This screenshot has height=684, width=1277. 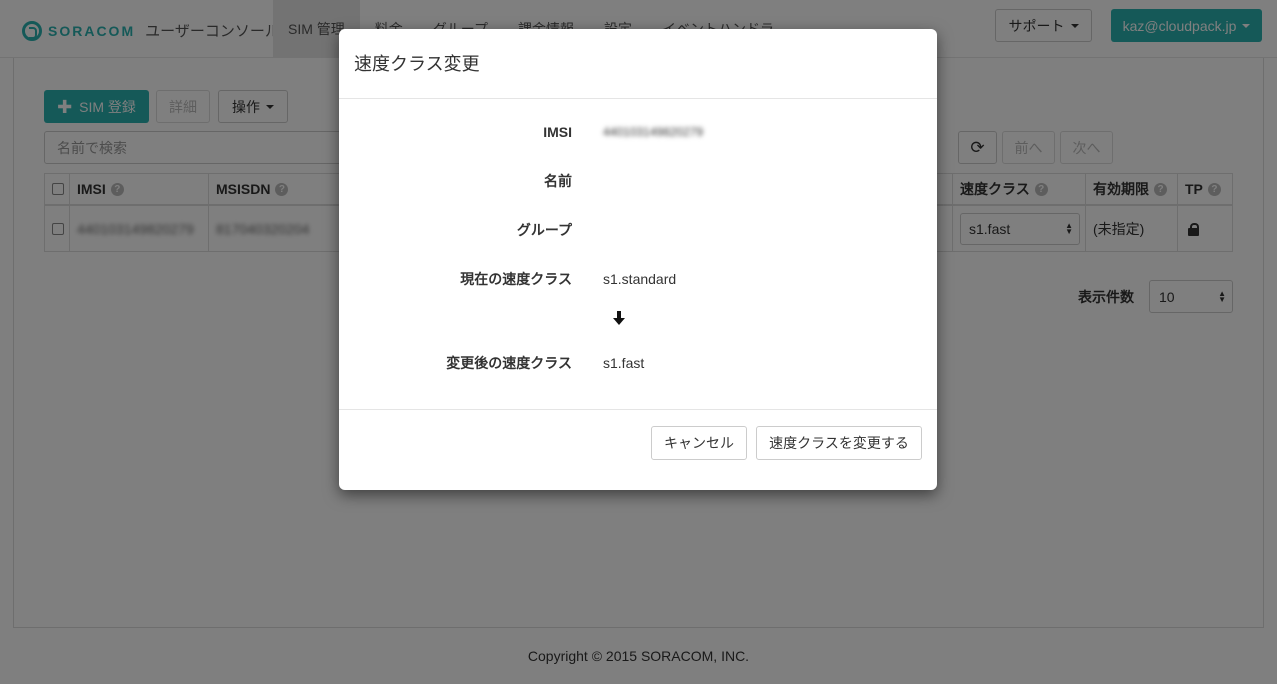 I want to click on current-speed-row: 現在の速度クラス s1.standard, so click(x=638, y=279).